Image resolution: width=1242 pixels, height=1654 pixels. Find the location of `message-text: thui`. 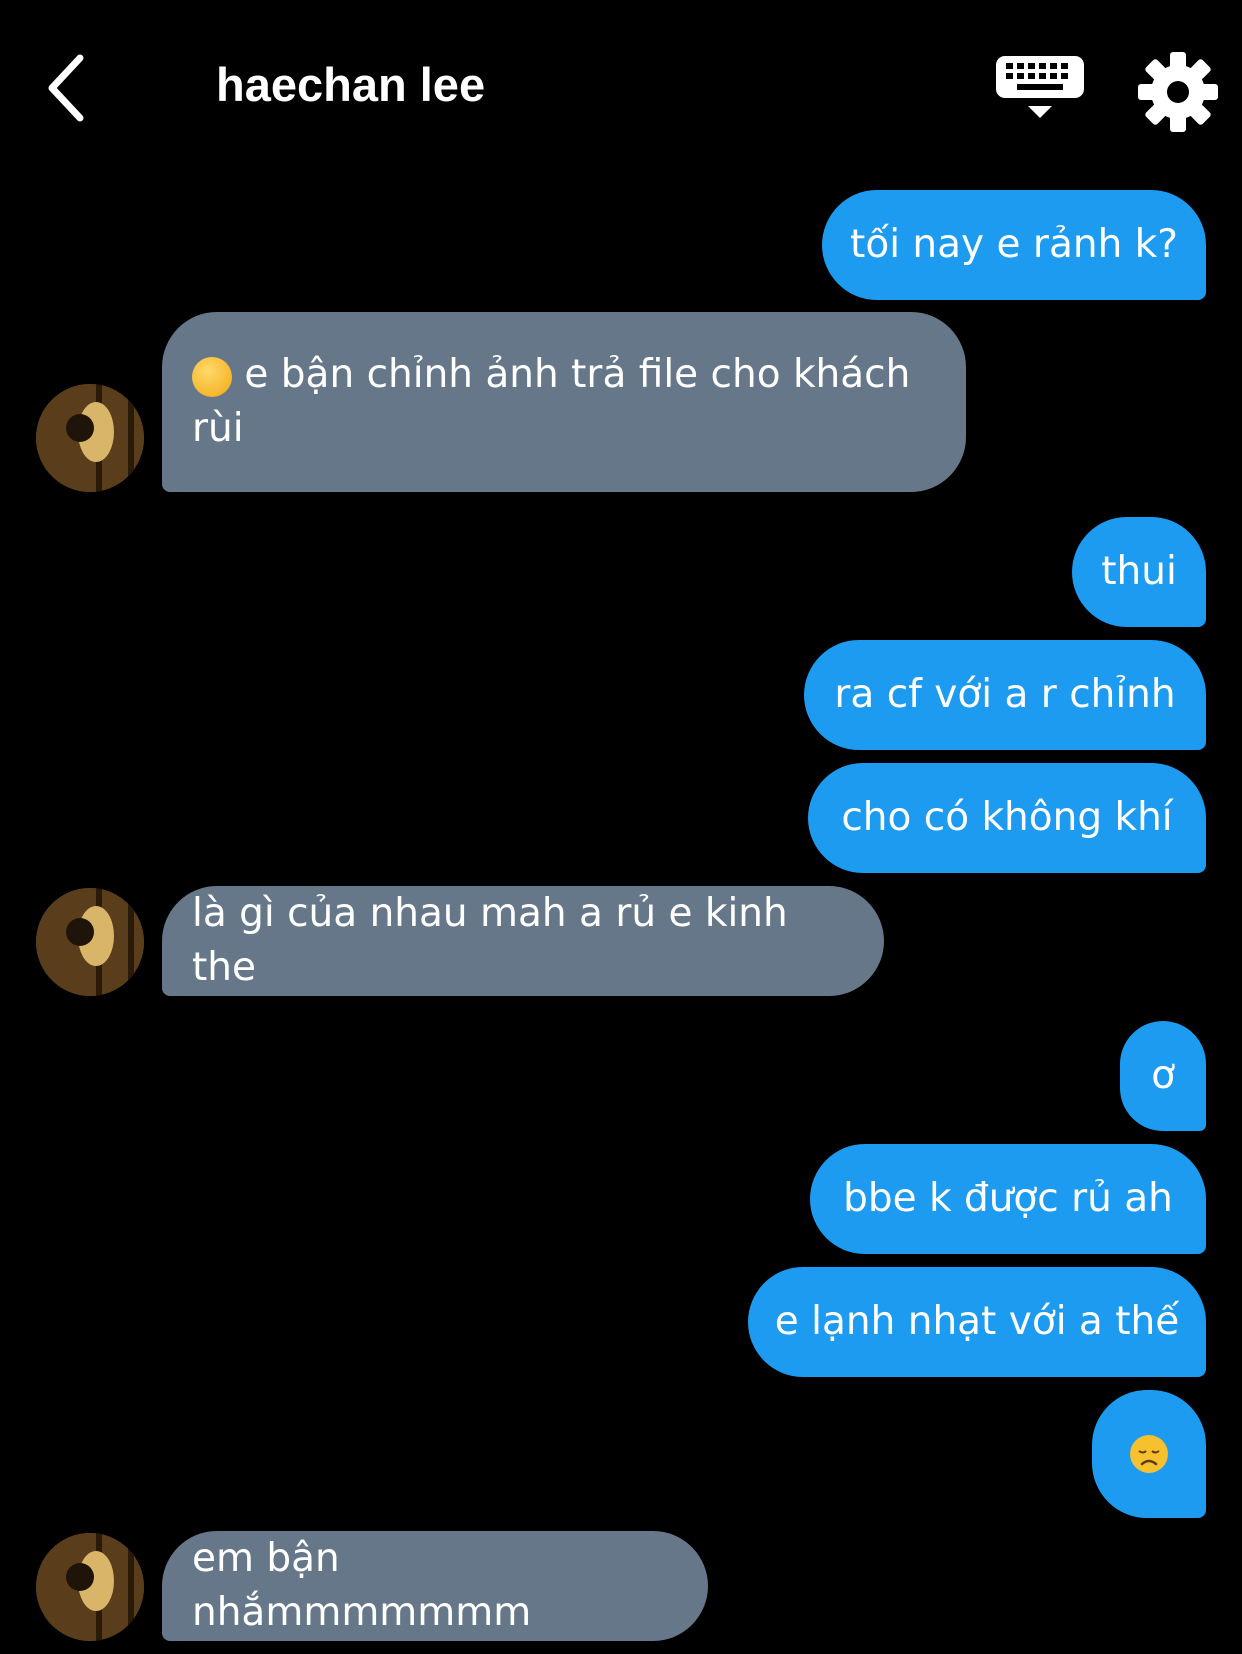

message-text: thui is located at coordinates (1139, 571).